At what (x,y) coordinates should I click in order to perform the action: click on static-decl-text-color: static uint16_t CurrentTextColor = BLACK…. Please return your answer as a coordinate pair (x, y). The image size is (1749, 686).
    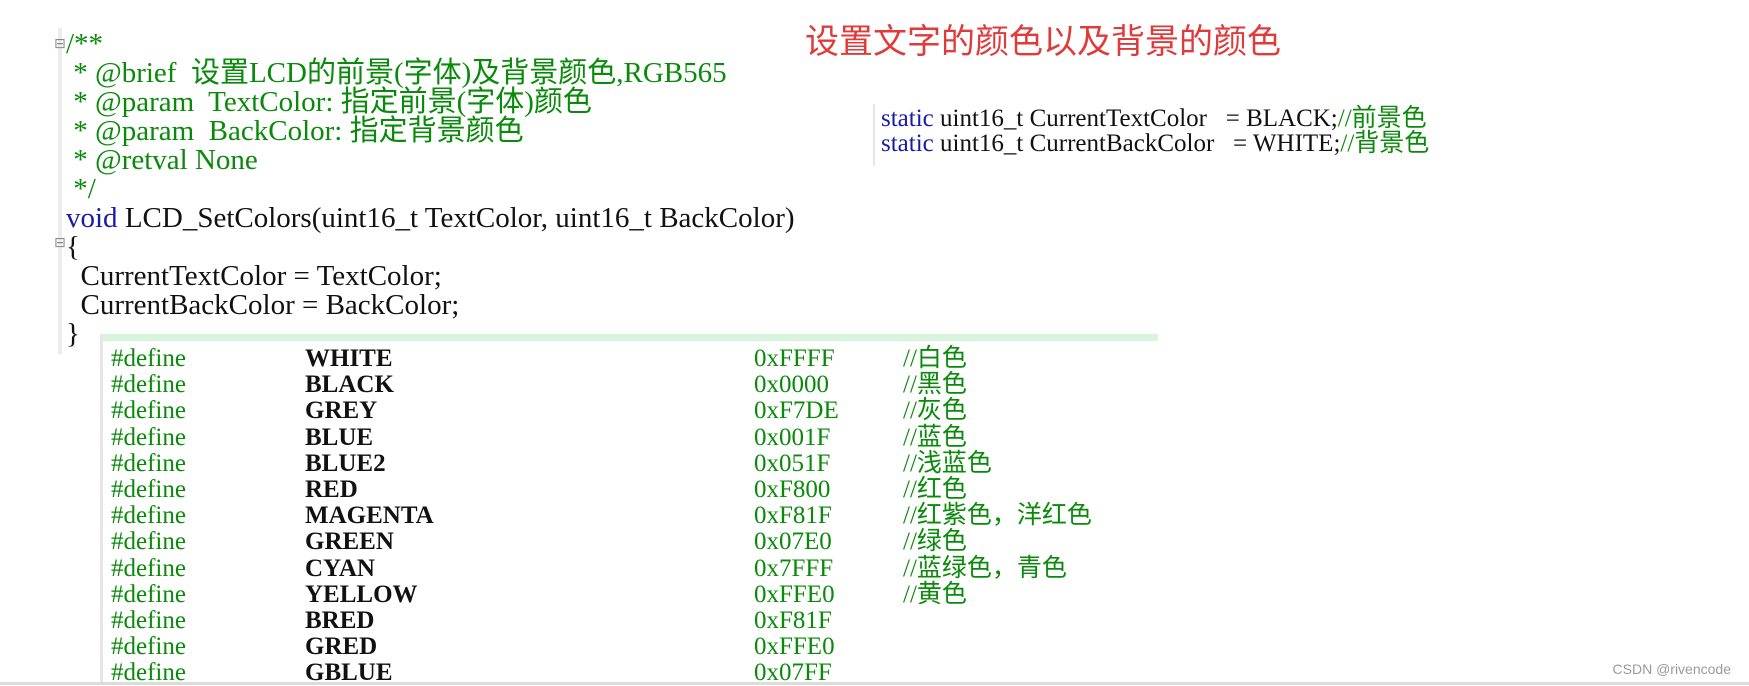
    Looking at the image, I should click on (1154, 118).